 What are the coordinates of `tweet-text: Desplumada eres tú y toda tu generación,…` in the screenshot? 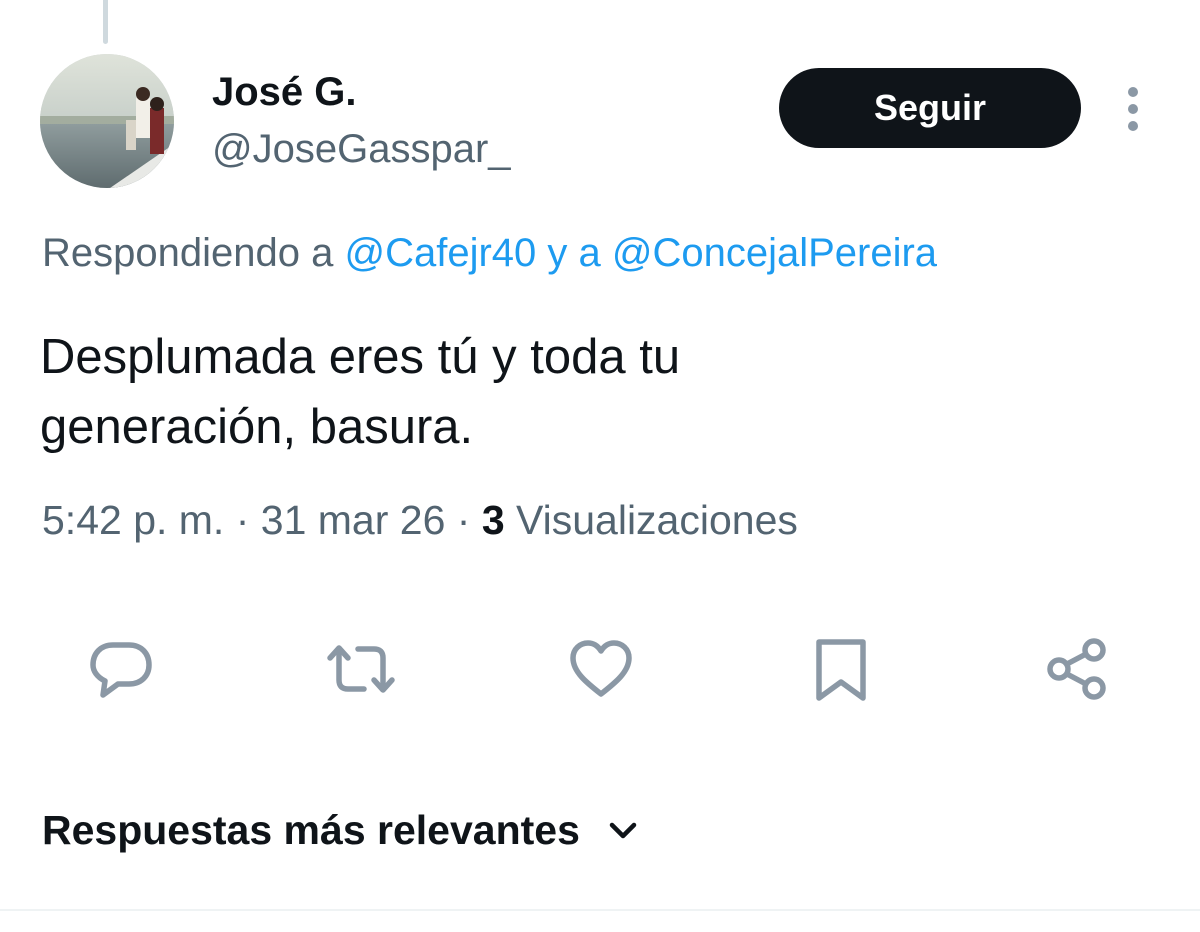 It's located at (590, 392).